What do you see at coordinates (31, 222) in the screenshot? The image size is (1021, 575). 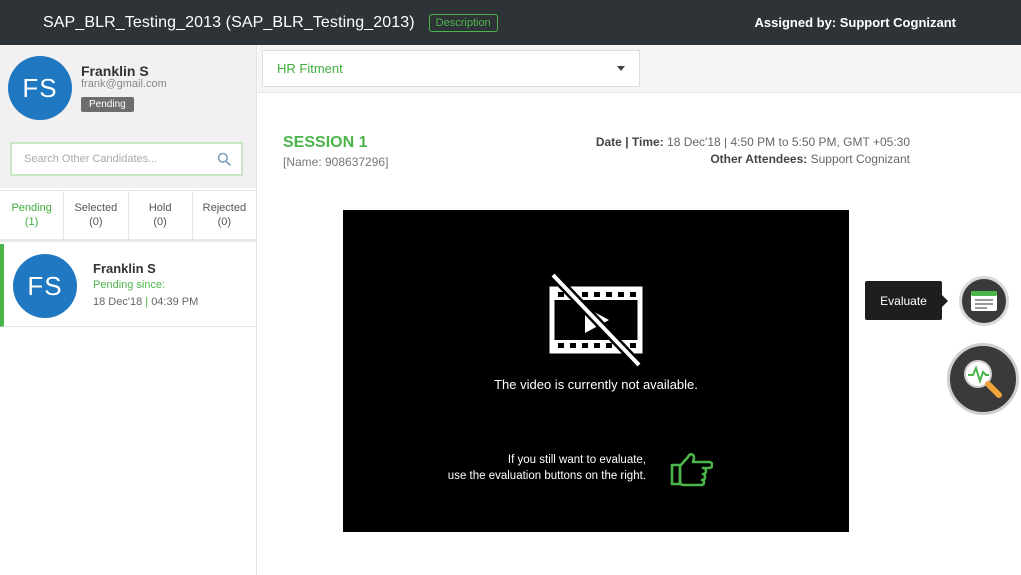 I see `tab-count: (1)` at bounding box center [31, 222].